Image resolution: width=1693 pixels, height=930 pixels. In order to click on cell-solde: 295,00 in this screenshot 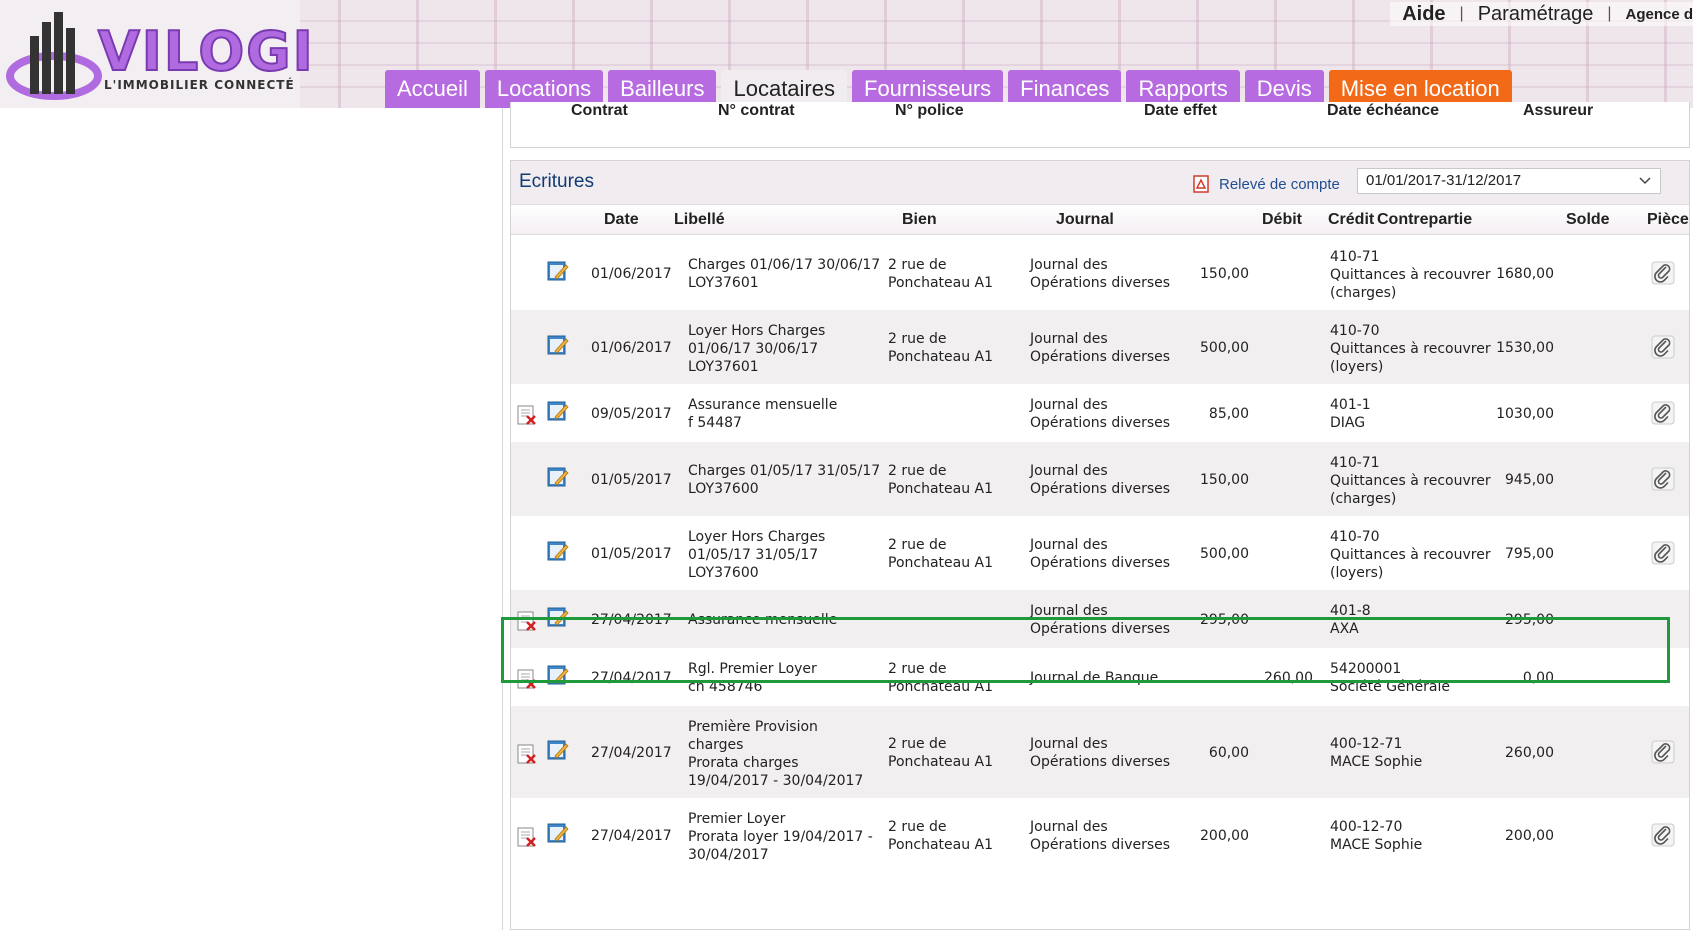, I will do `click(1529, 620)`.